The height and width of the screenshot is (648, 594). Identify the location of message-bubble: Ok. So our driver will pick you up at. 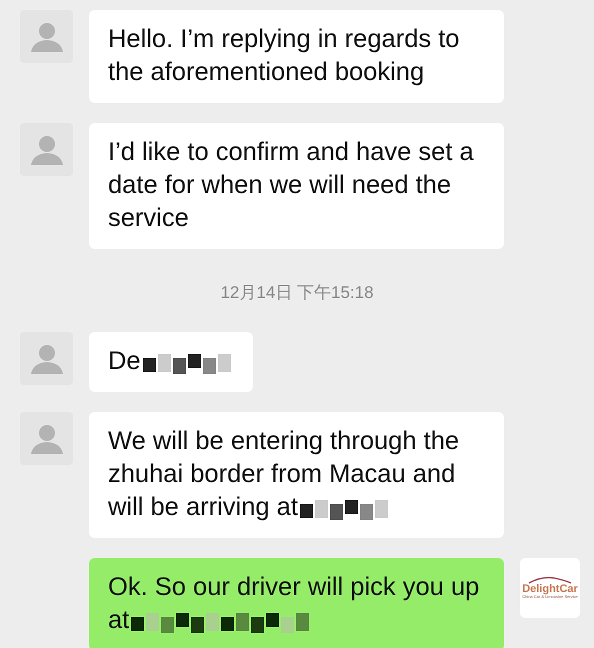
(296, 603).